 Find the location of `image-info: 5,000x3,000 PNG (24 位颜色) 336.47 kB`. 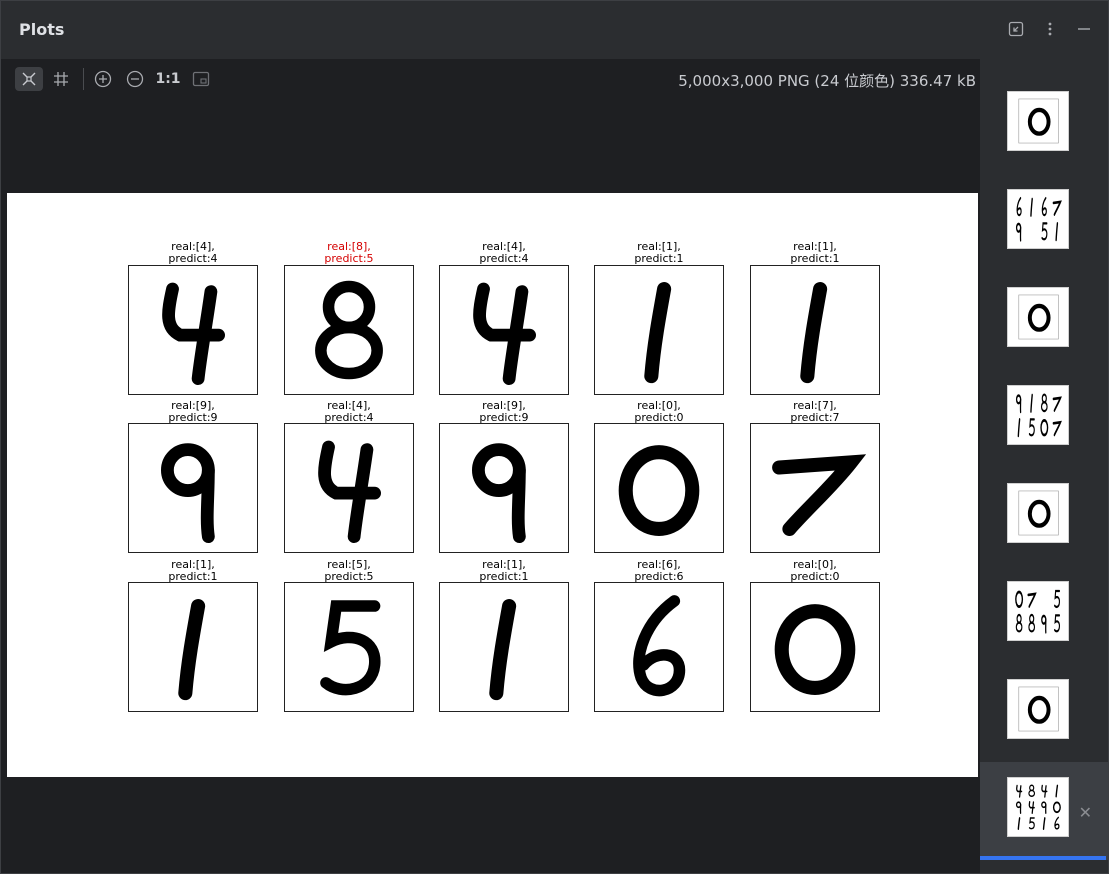

image-info: 5,000x3,000 PNG (24 位颜色) 336.47 kB is located at coordinates (827, 81).